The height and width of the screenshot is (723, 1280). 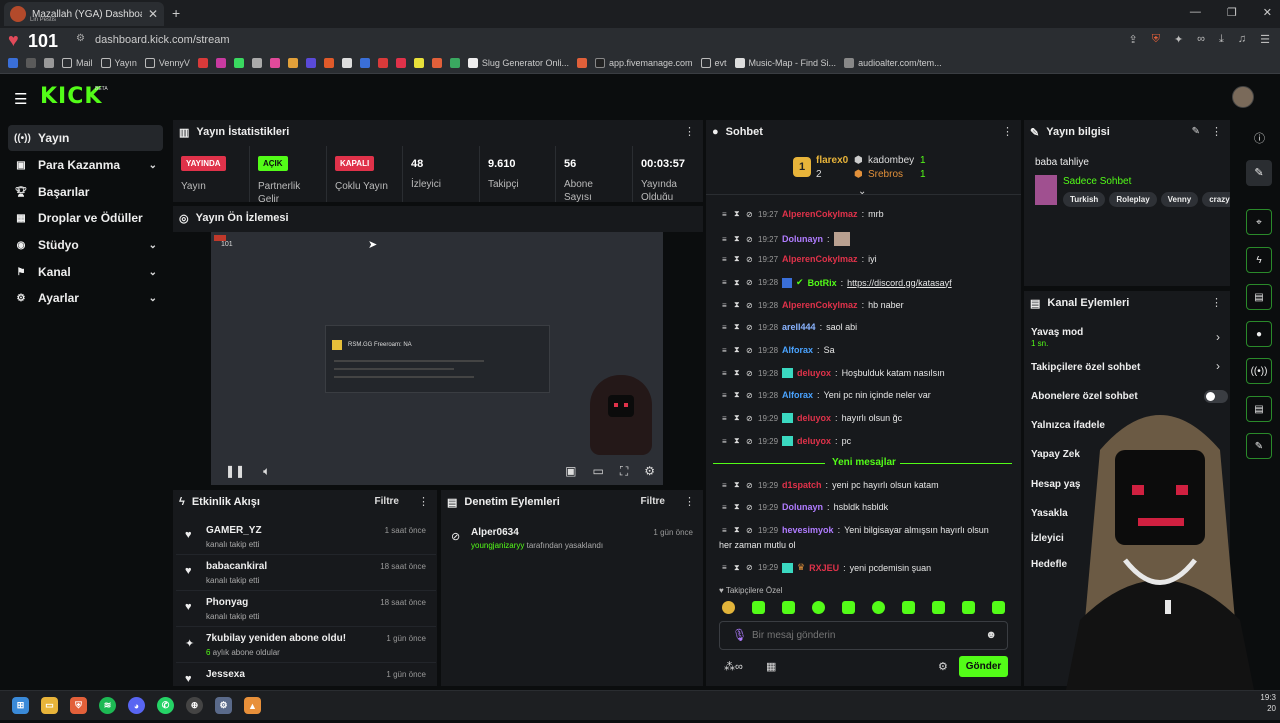 I want to click on link-icon: ∞, so click(x=1201, y=39).